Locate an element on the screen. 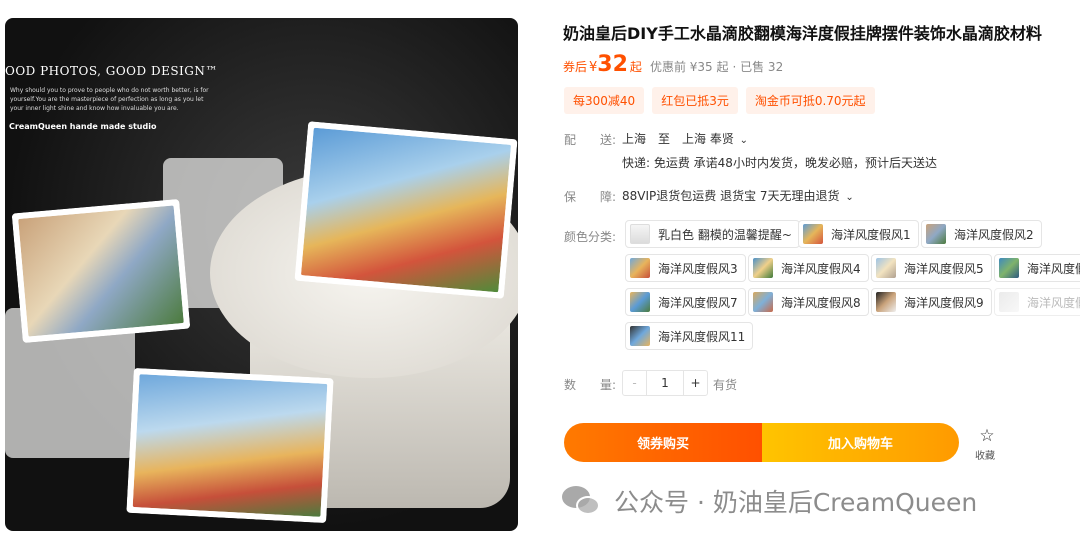 Image resolution: width=1080 pixels, height=544 pixels. coupon-list: 每300减40 红包已抵3元 淘金币可抵0.70元起 is located at coordinates (719, 100).